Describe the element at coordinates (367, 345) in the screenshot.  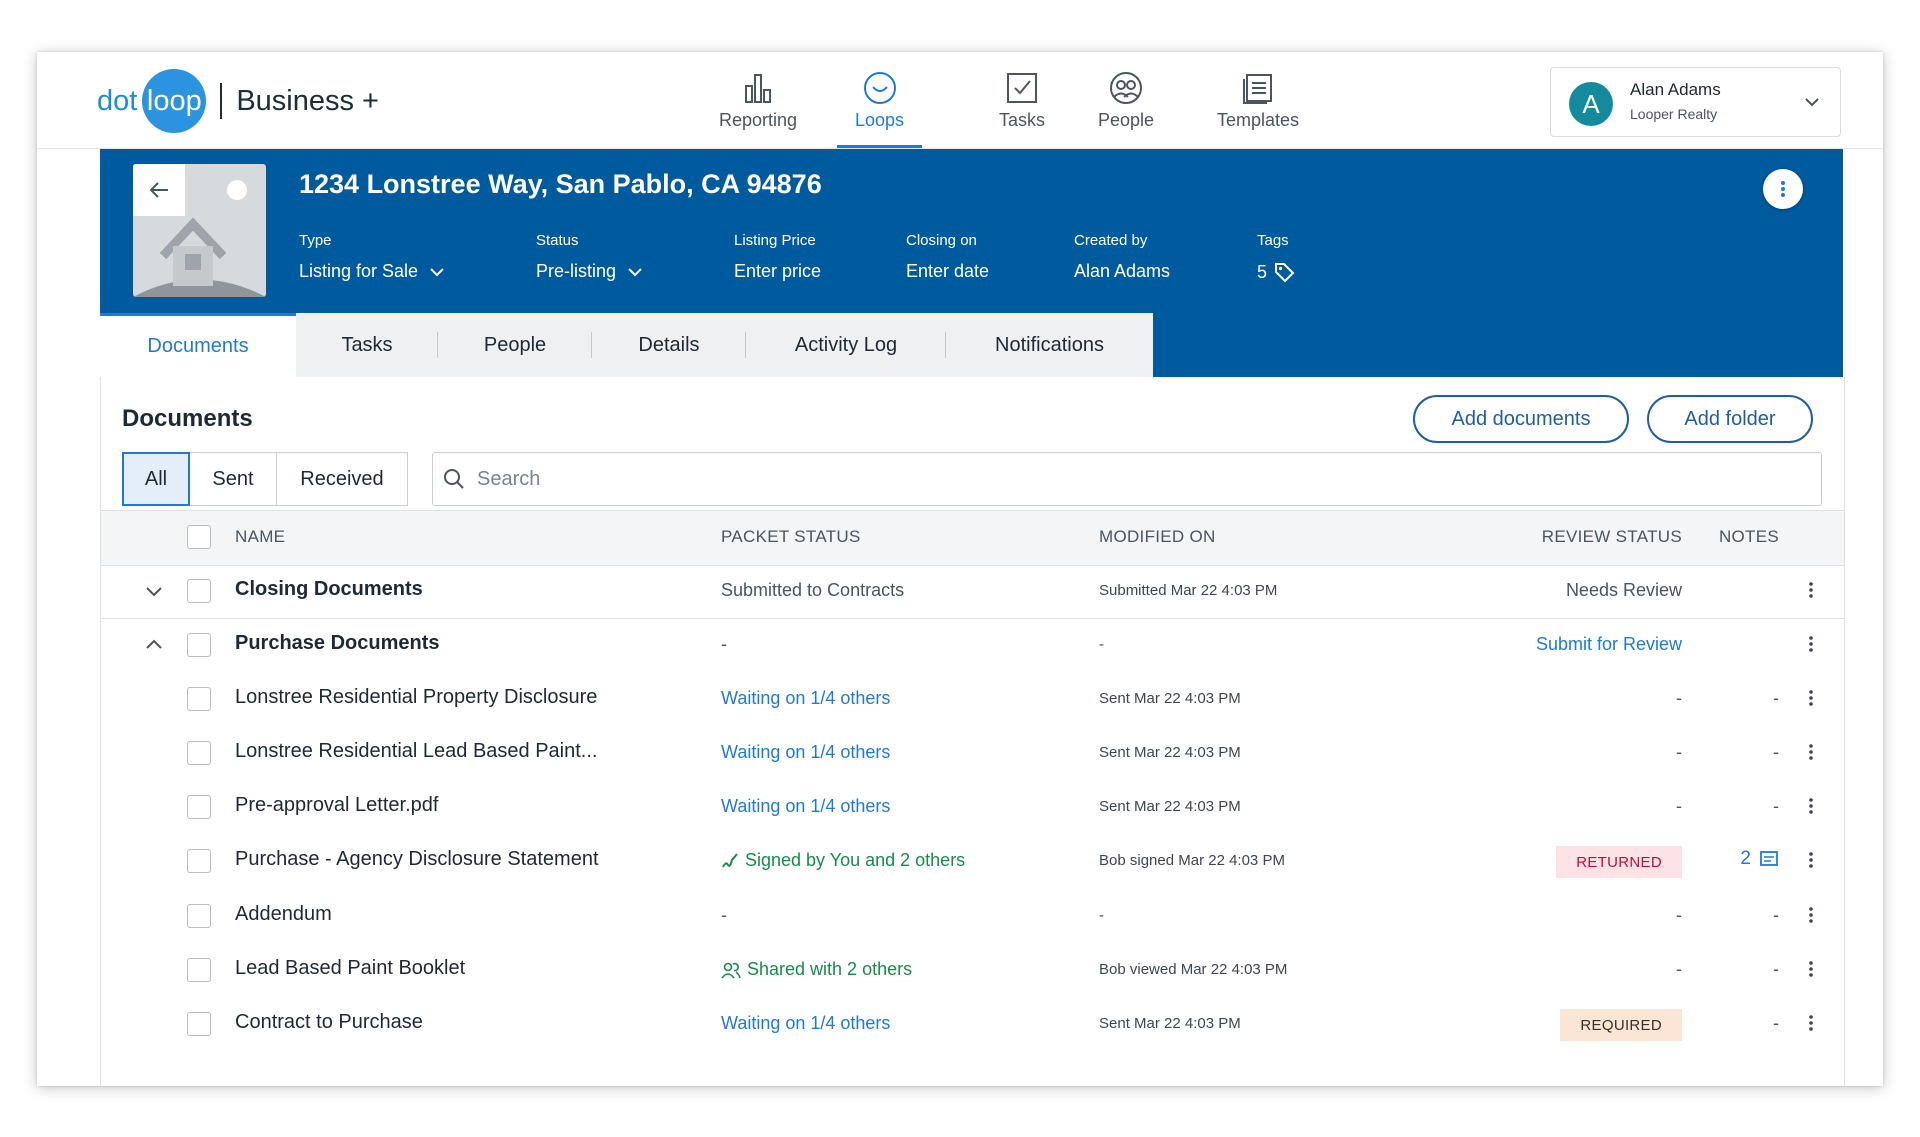
I see `tab-tasks: Tasks` at that location.